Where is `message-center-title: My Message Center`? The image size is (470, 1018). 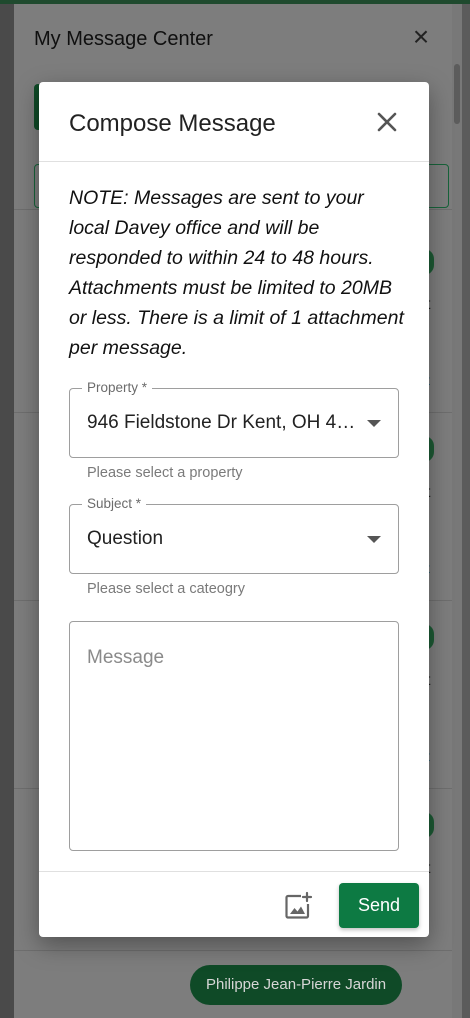
message-center-title: My Message Center is located at coordinates (123, 39).